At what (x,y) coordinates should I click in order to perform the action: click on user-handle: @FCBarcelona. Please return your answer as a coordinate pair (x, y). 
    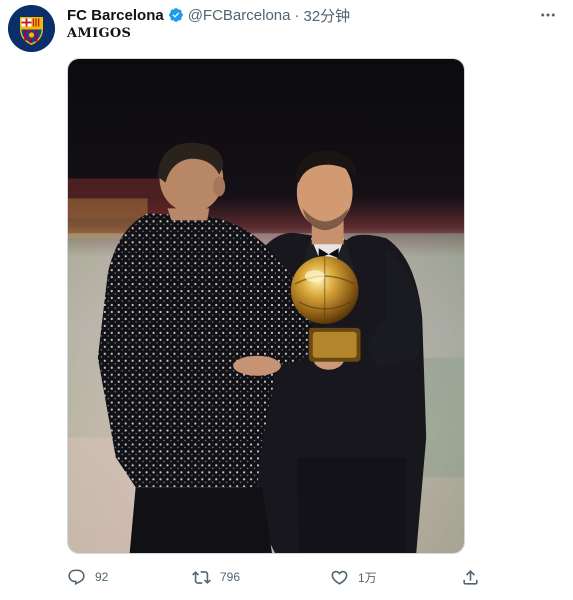
    Looking at the image, I should click on (239, 15).